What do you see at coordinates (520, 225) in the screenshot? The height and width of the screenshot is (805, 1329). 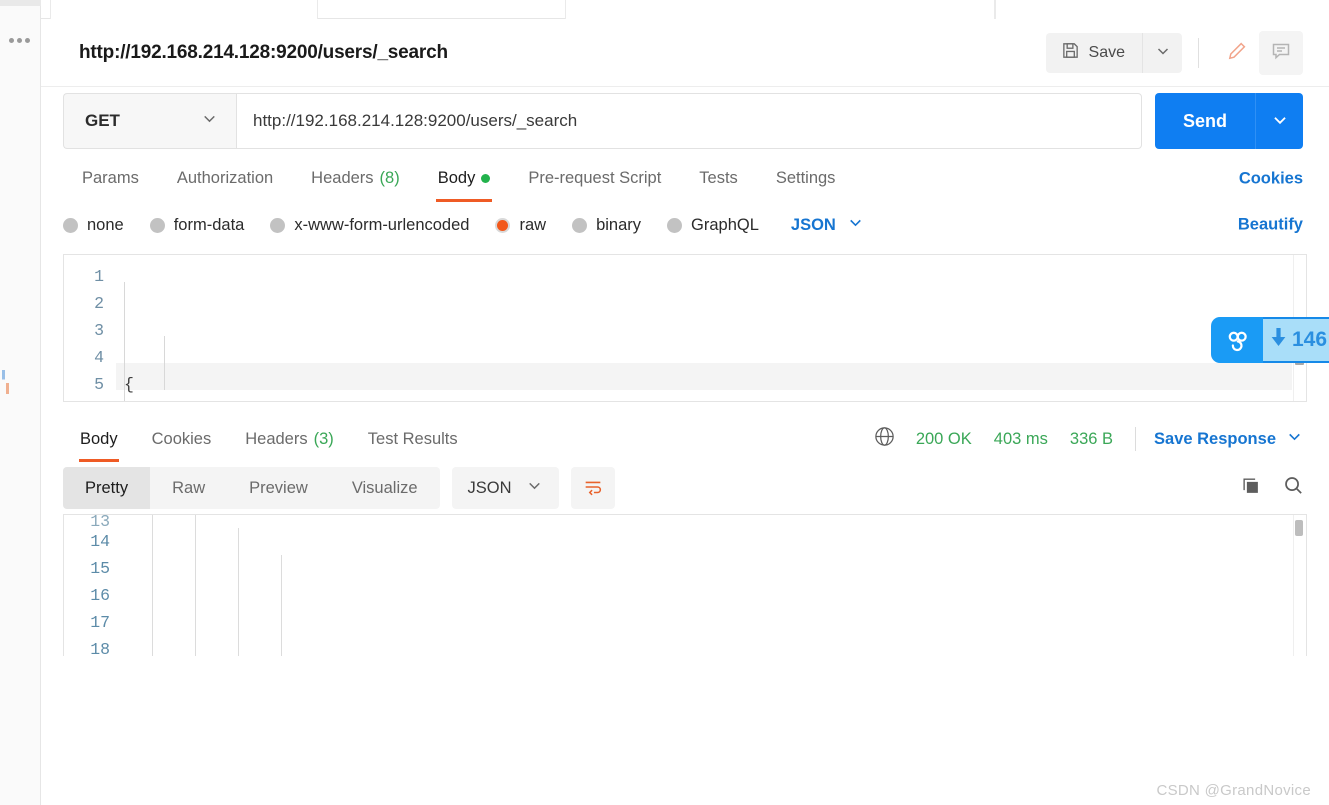 I see `body-type-raw: raw` at bounding box center [520, 225].